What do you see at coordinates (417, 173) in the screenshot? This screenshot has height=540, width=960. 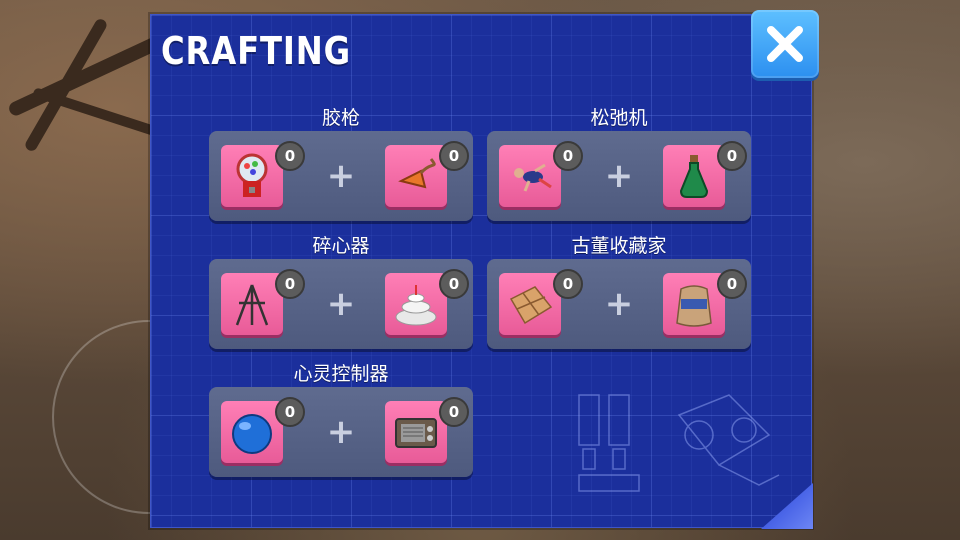 I see `funnel-hose-icon` at bounding box center [417, 173].